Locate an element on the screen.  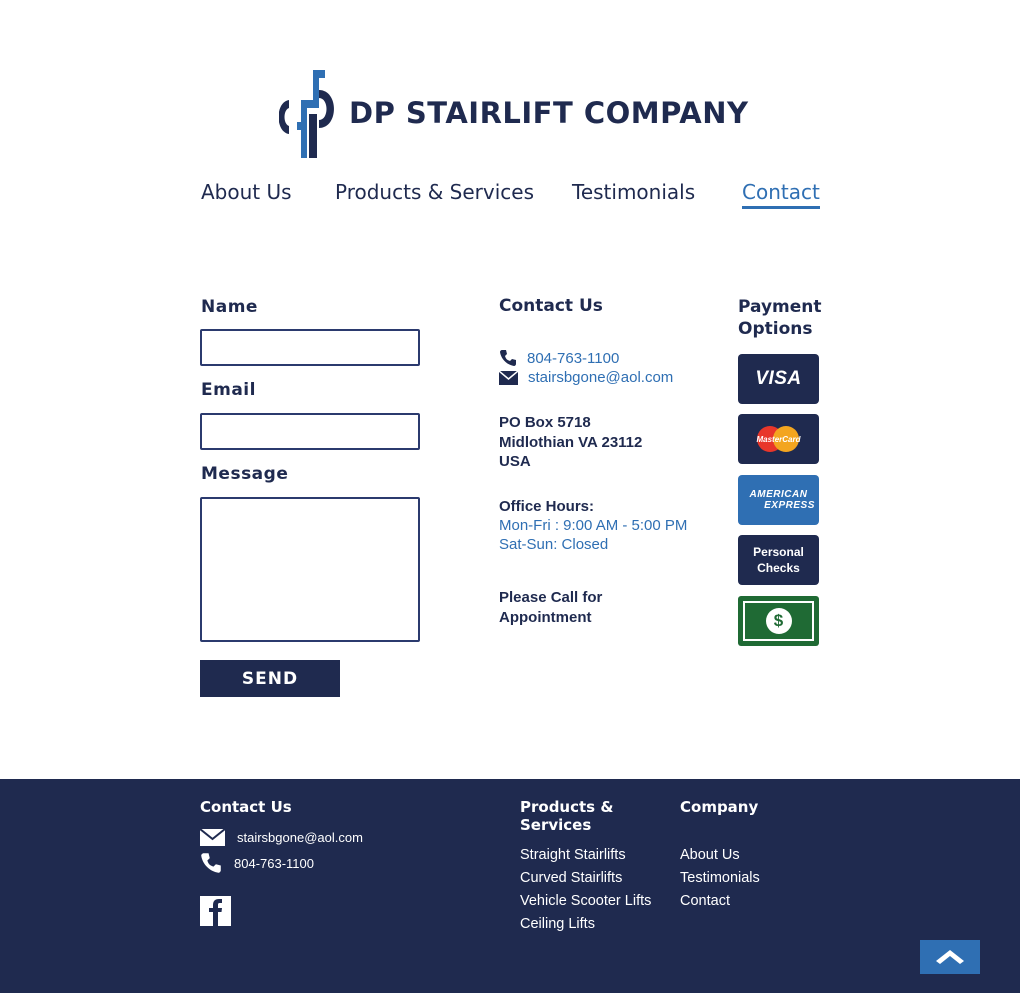
nav-testimonials: Testimonials is located at coordinates (633, 192).